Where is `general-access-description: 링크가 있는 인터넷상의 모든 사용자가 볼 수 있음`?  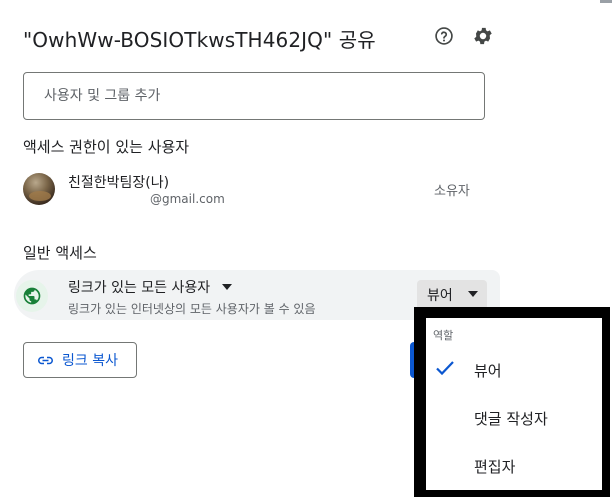
general-access-description: 링크가 있는 인터넷상의 모든 사용자가 볼 수 있음 is located at coordinates (192, 309).